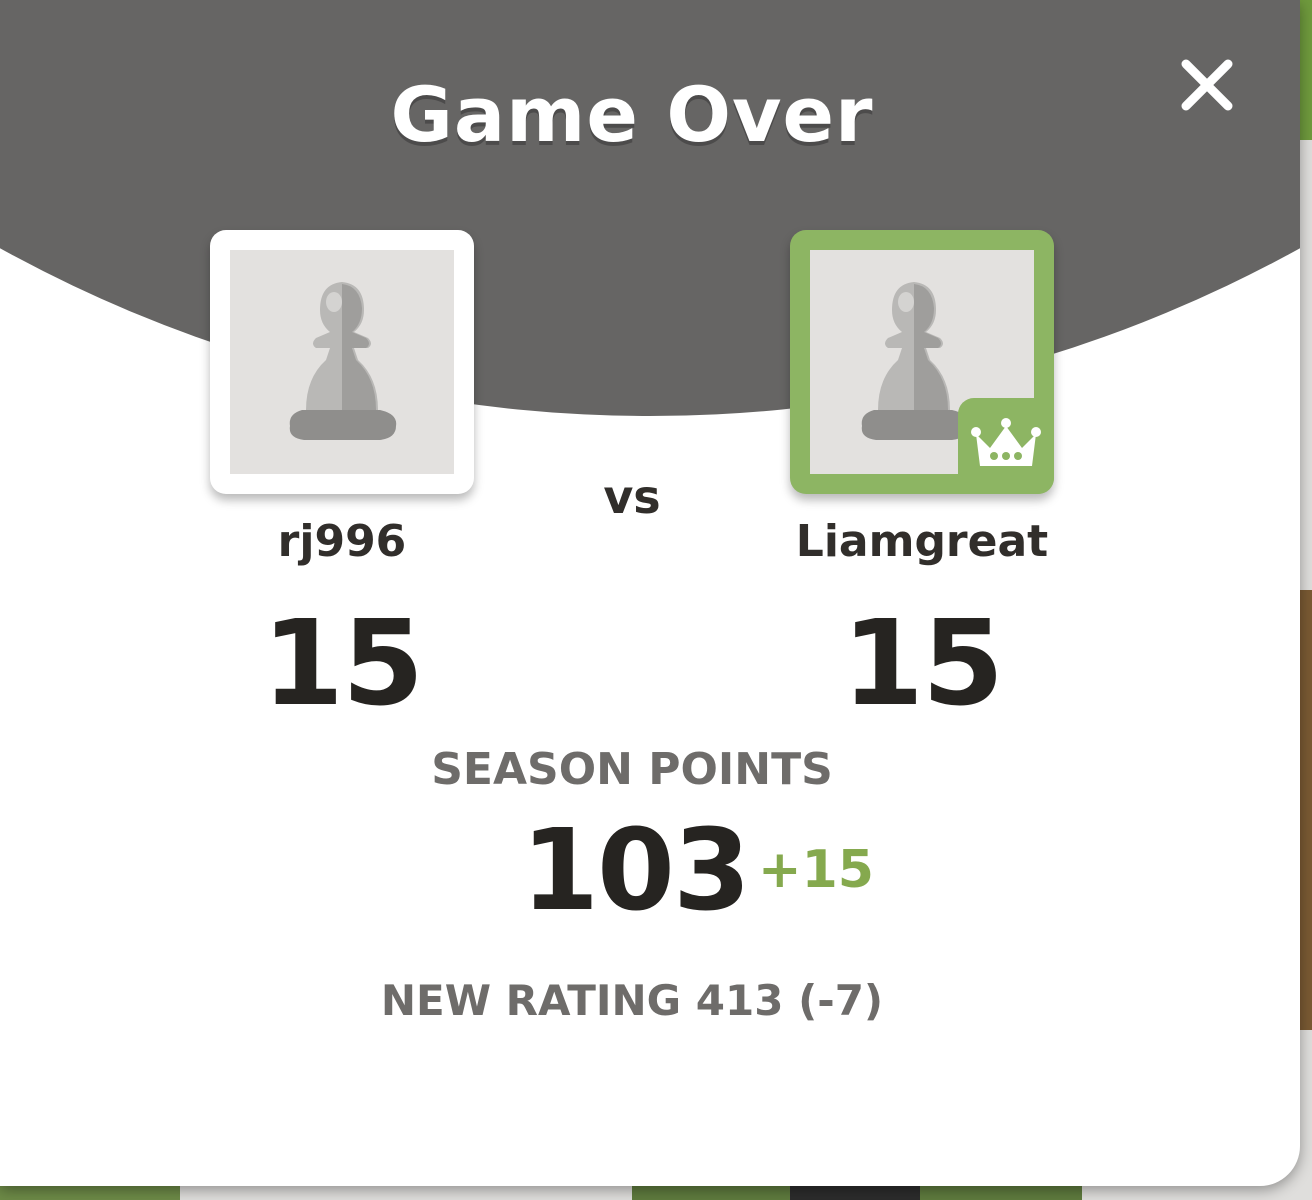 Image resolution: width=1312 pixels, height=1200 pixels. I want to click on versus-label: vs, so click(632, 497).